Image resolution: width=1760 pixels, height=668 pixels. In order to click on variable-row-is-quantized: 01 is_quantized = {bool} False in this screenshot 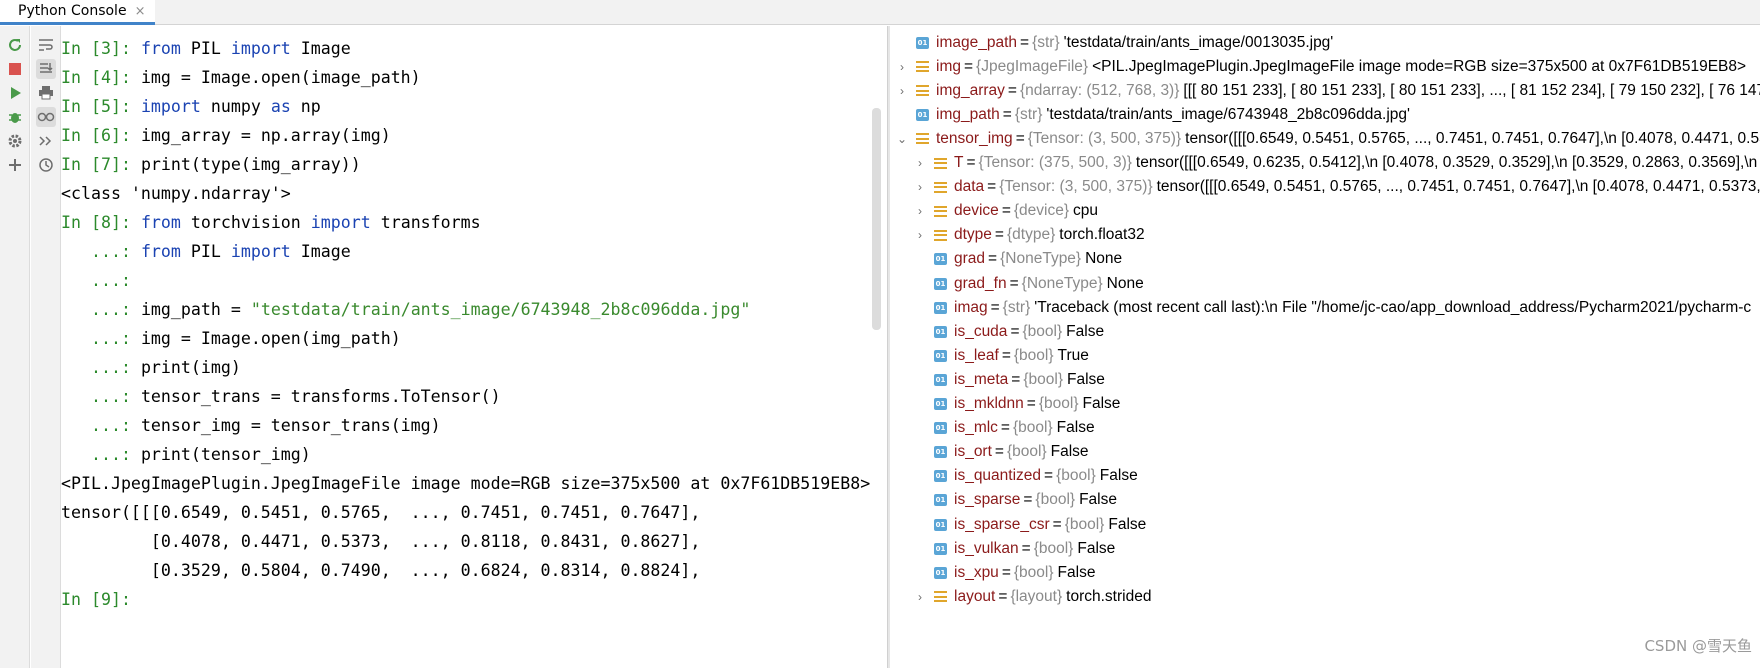, I will do `click(1014, 476)`.